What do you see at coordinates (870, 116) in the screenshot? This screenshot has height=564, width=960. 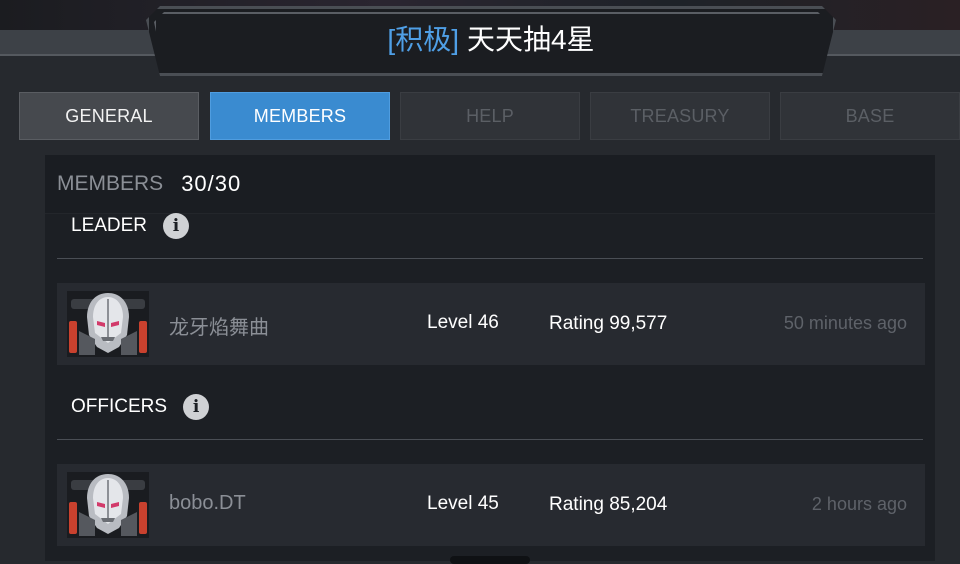 I see `tab-base: BASE` at bounding box center [870, 116].